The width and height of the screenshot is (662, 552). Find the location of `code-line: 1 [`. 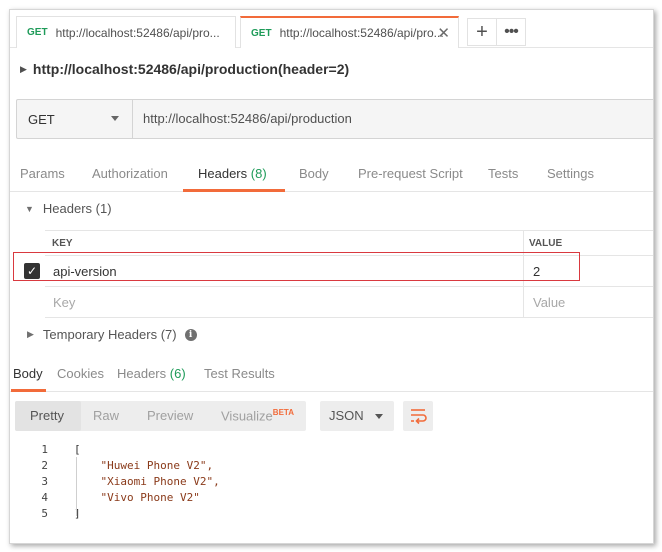

code-line: 1 [ is located at coordinates (331, 450).